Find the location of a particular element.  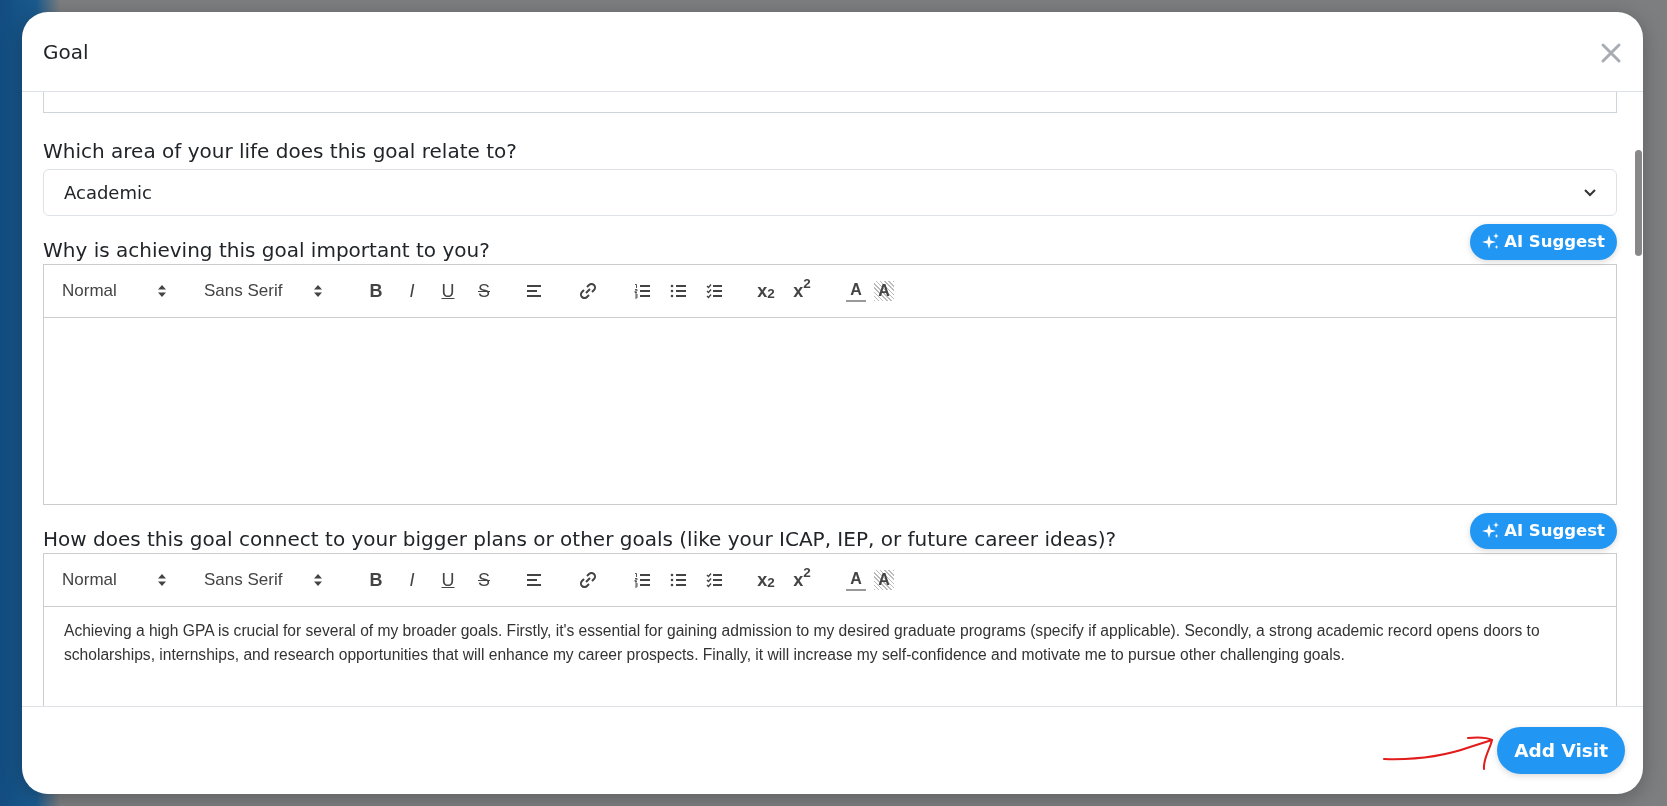

question-label: How does this goal connect to your bigger plans or other goals (like your ICAP, IEP, or future career ideas)? is located at coordinates (580, 539).